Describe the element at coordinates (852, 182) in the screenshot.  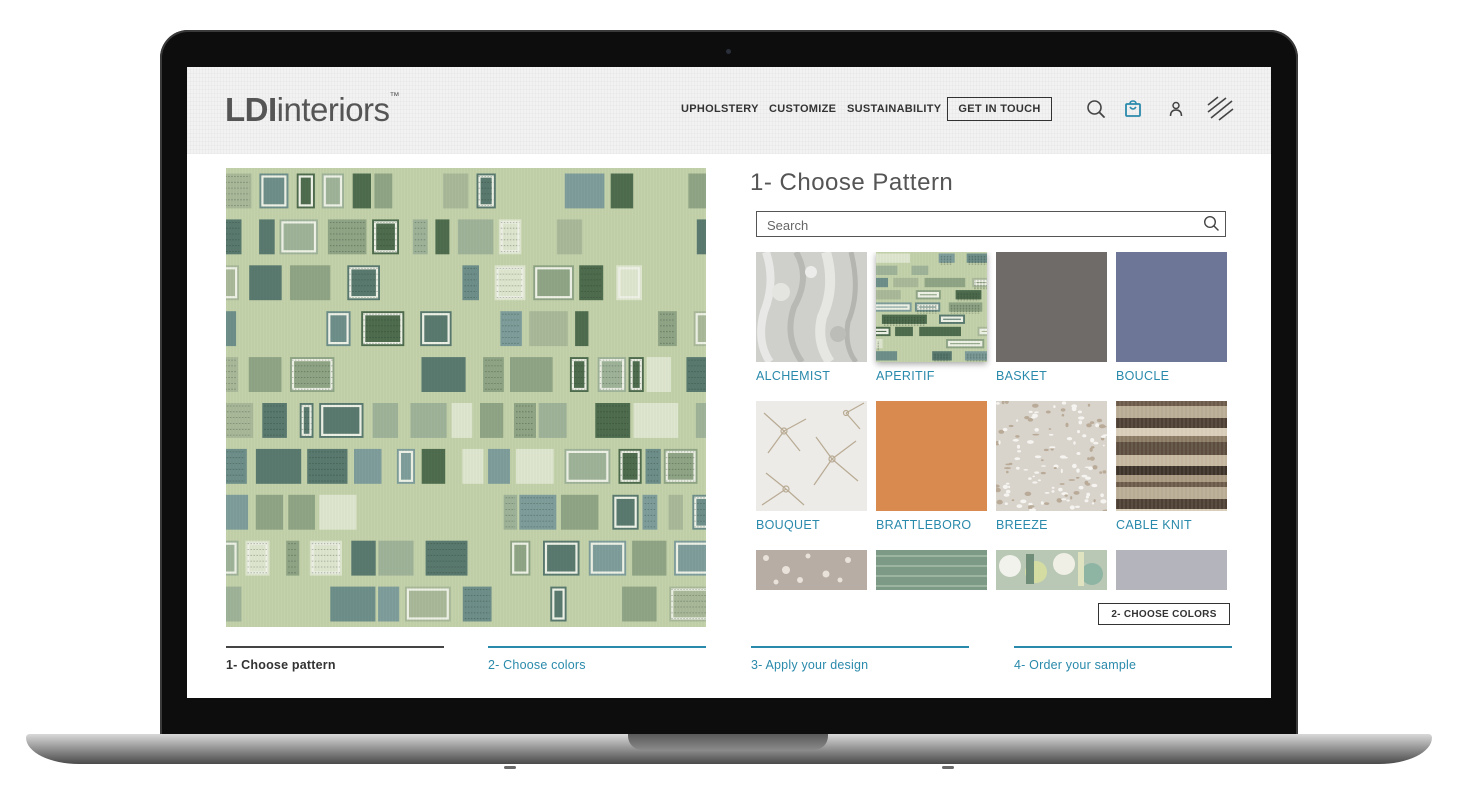
I see `pattern-section-title: 1- Choose Pattern` at that location.